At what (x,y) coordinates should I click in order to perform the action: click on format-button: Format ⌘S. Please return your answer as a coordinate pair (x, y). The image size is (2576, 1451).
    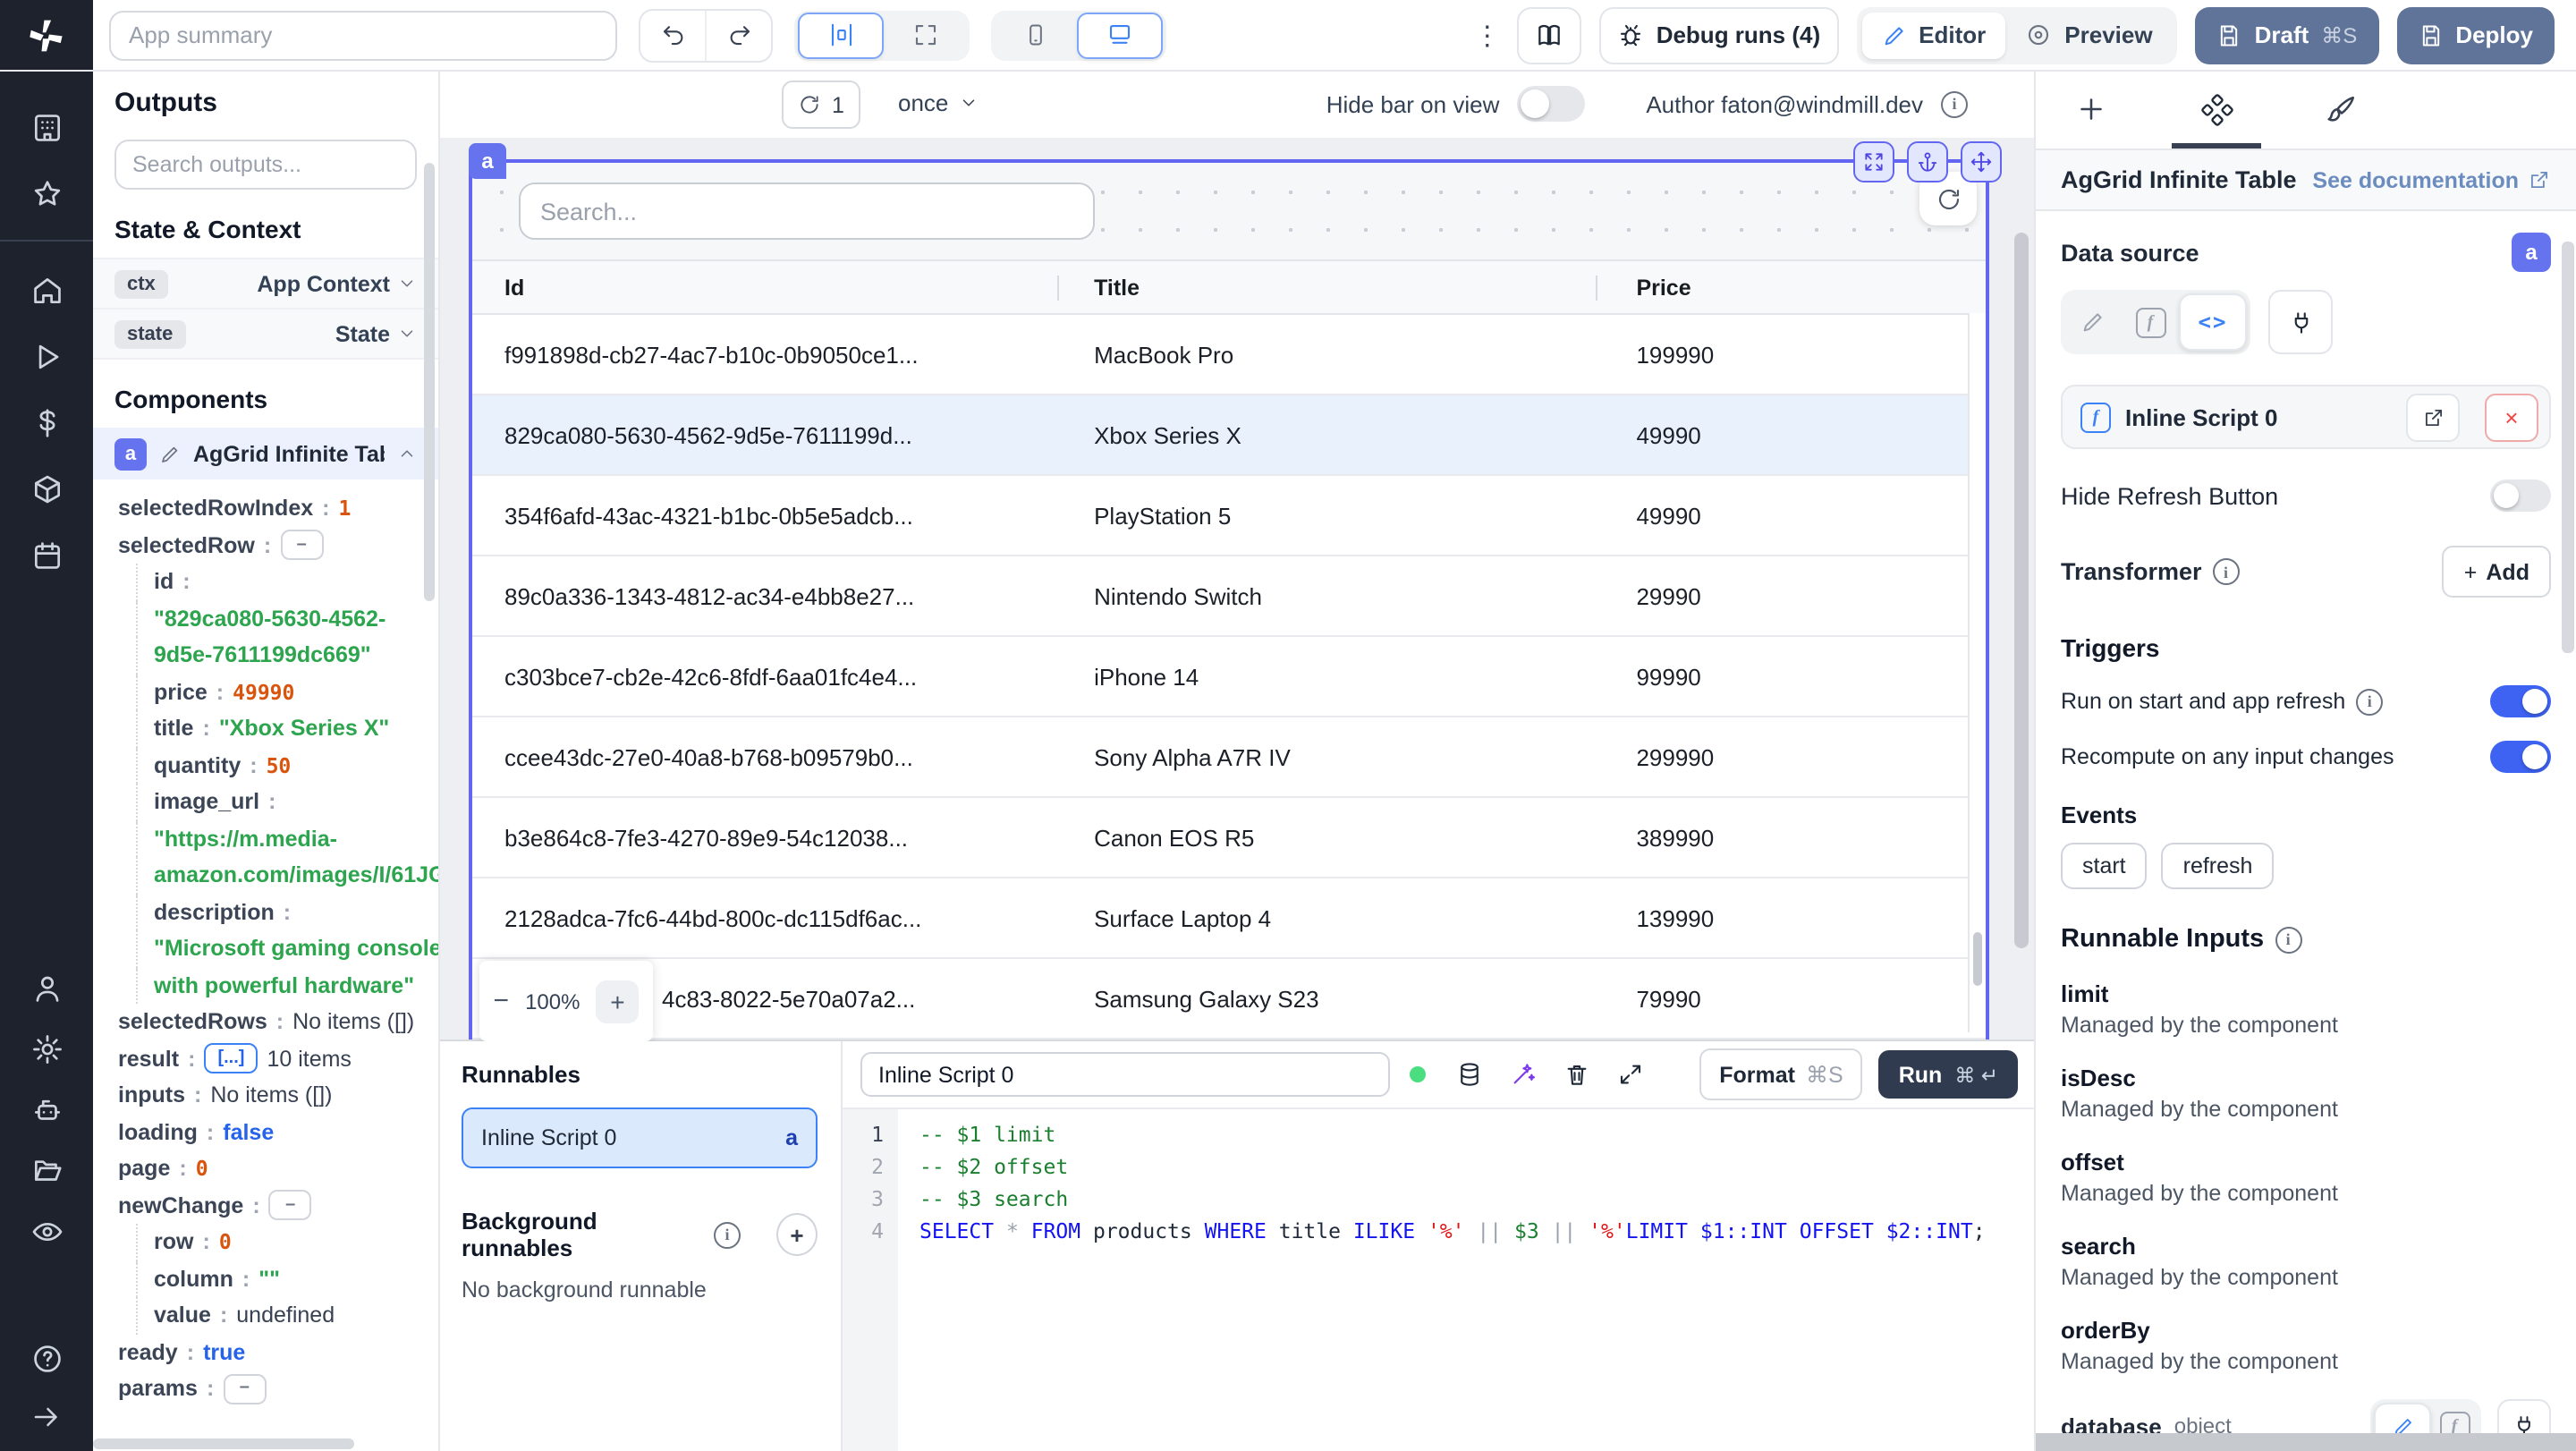
    Looking at the image, I should click on (1781, 1074).